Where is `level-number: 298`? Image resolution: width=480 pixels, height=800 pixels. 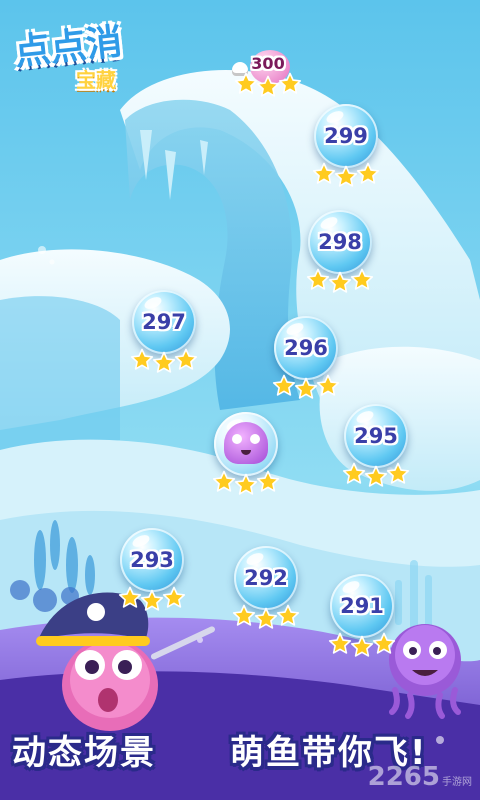 level-number: 298 is located at coordinates (340, 242).